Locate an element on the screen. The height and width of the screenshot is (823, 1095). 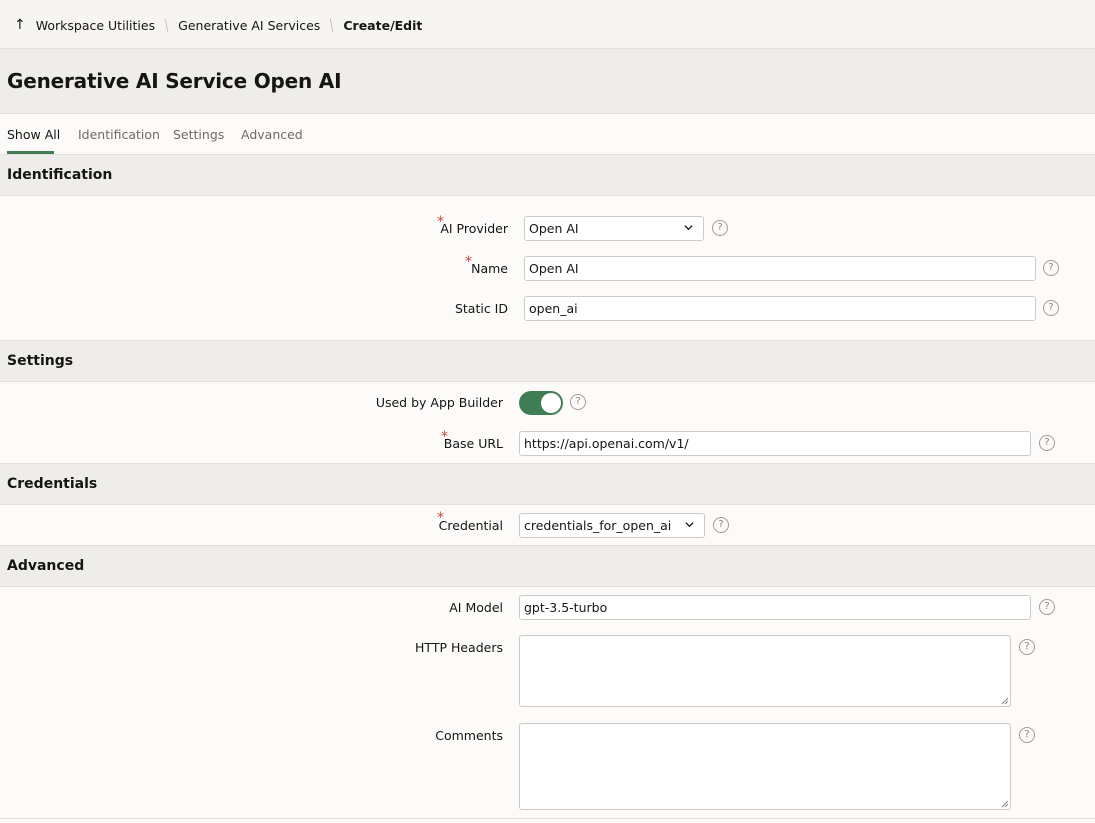
page-title: Generative AI Service Open AI is located at coordinates (174, 81).